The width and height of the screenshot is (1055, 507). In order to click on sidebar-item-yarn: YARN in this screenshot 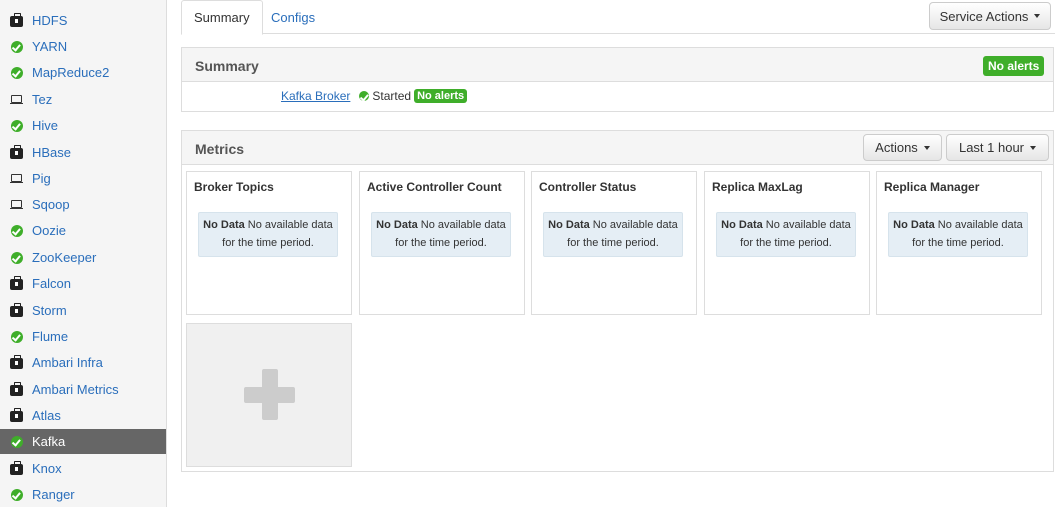, I will do `click(83, 46)`.